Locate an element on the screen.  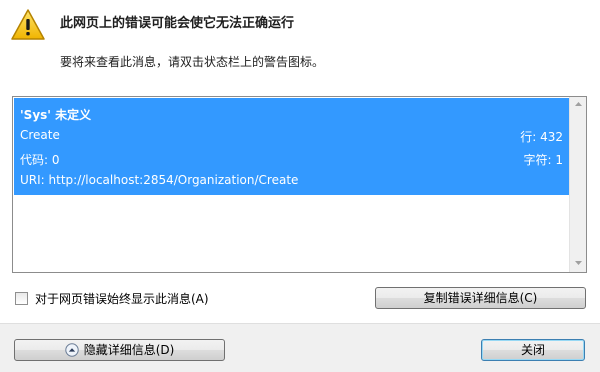
close-button: 关闭 is located at coordinates (533, 350).